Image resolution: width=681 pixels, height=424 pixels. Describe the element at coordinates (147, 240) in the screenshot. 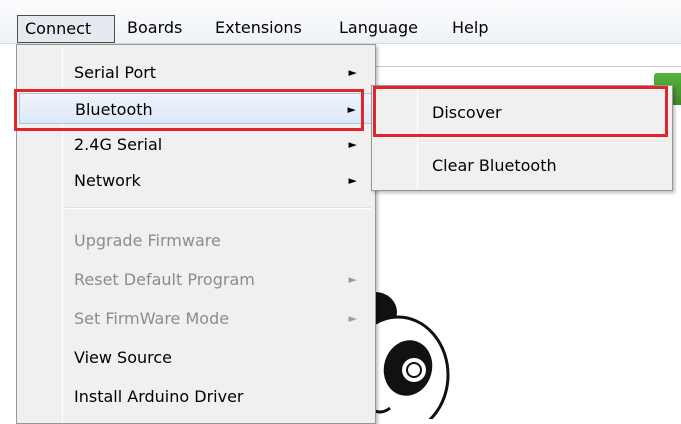

I see `menu-item-label: Upgrade Firmware` at that location.